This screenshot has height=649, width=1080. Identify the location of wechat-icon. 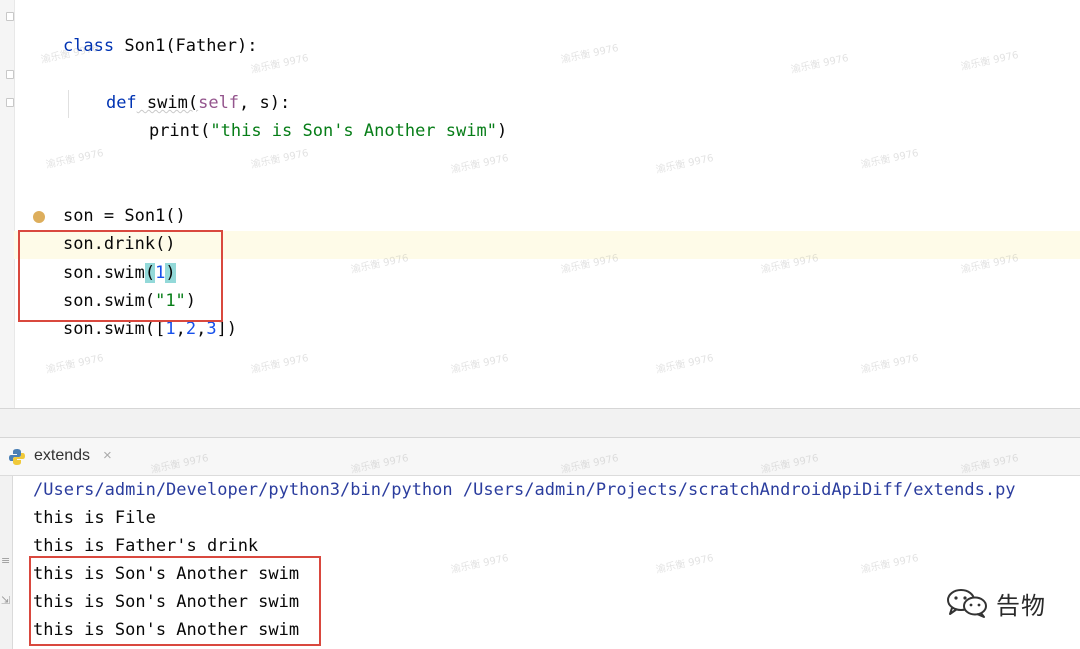
(967, 603).